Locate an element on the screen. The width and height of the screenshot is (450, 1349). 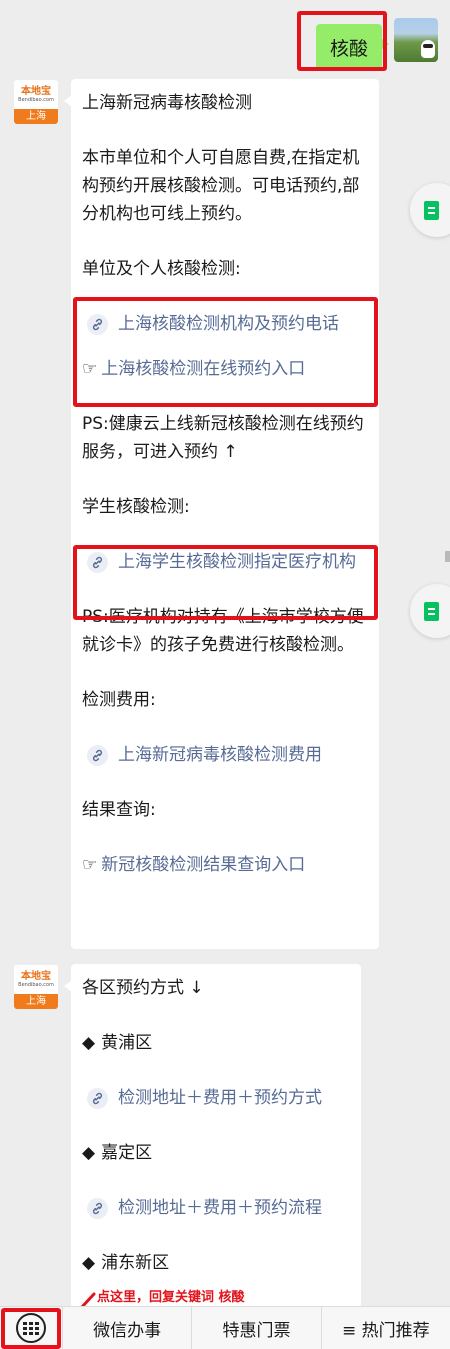
link-label: 上海核酸检测机构及预约电话 is located at coordinates (228, 324).